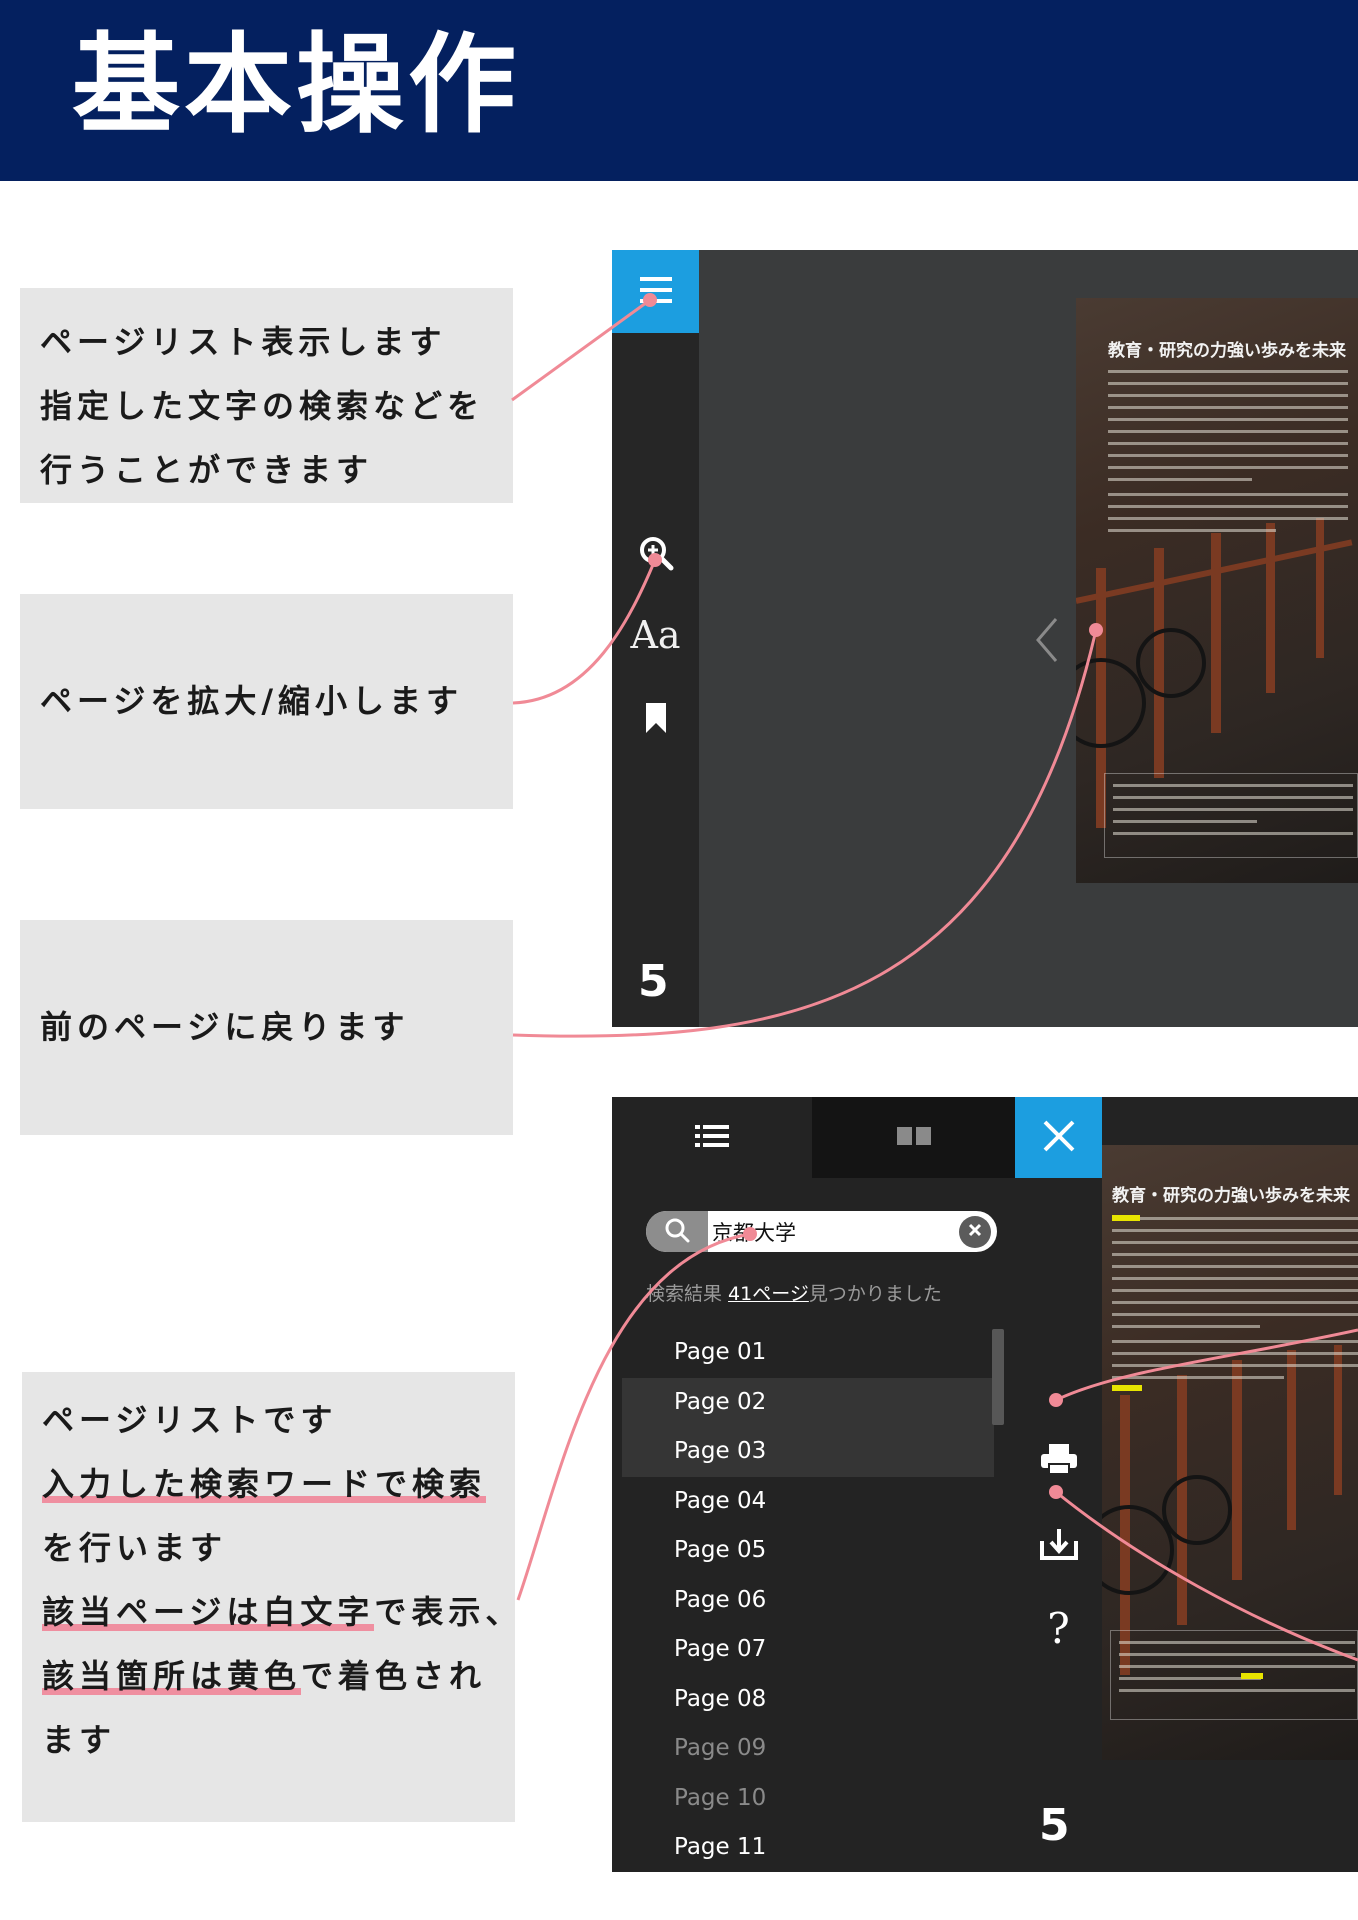  What do you see at coordinates (808, 1799) in the screenshot?
I see `page-list-item: Page 10` at bounding box center [808, 1799].